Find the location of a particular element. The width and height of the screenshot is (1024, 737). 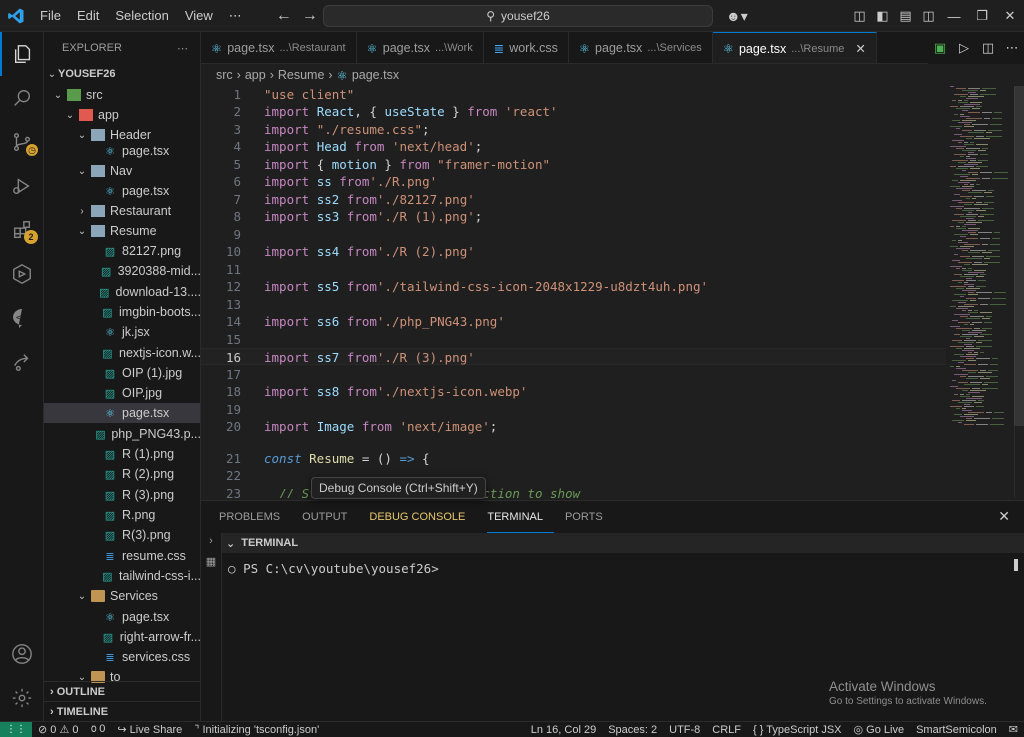

workspace-root: ⌄ YOUSEF26 is located at coordinates (122, 74).